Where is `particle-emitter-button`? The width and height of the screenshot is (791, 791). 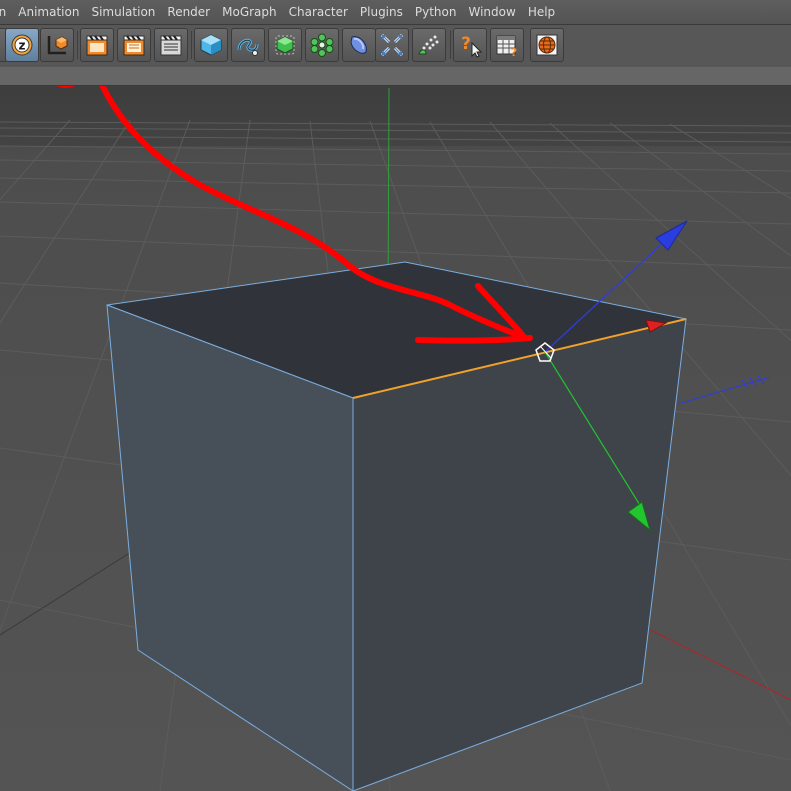
particle-emitter-button is located at coordinates (429, 45).